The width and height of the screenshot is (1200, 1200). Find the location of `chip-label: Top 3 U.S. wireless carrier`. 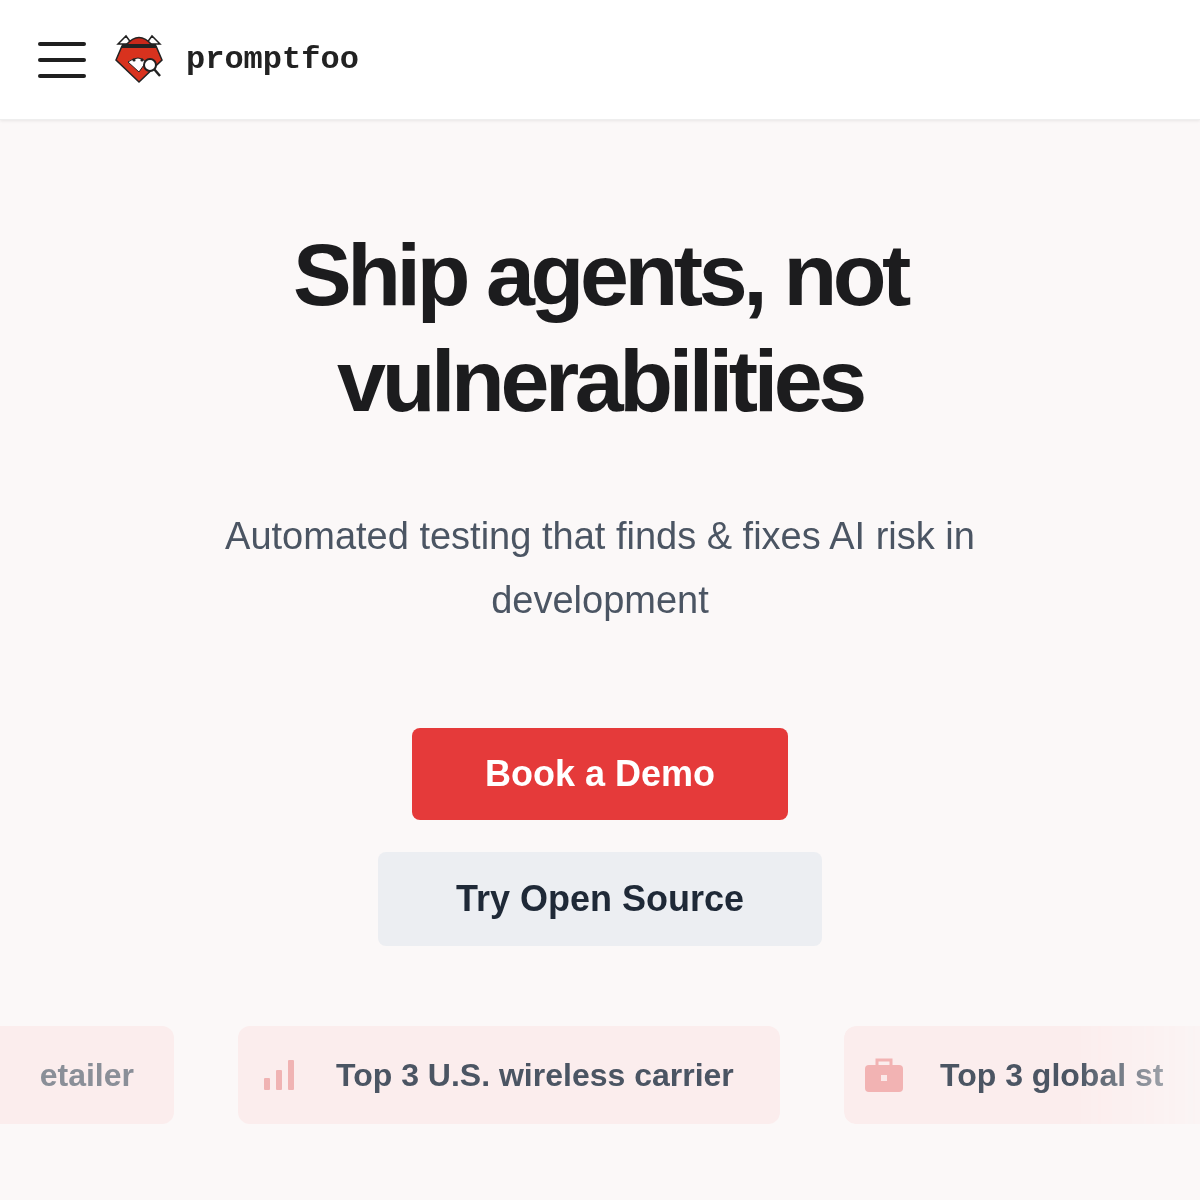

chip-label: Top 3 U.S. wireless carrier is located at coordinates (535, 1075).